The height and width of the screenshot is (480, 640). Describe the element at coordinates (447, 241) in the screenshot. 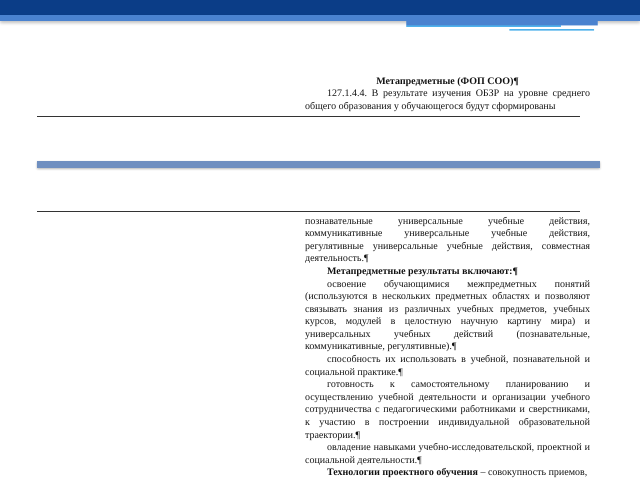

I see `document-paragraph: познавательные универсальные учебные действия, коммуникативные универсальные учебные действия, регулятивные универсальные учебные действия, совместная деятельность.¶` at that location.